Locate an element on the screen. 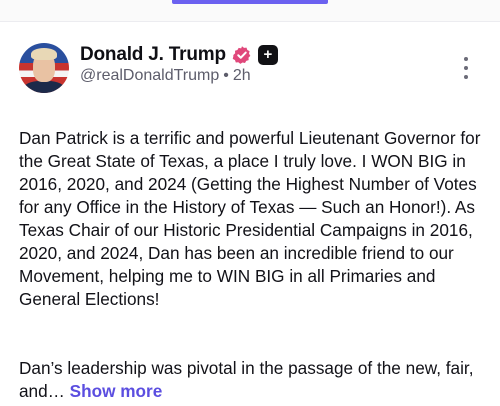 This screenshot has height=406, width=500. author-name-row: Donald J. Trump + is located at coordinates (179, 55).